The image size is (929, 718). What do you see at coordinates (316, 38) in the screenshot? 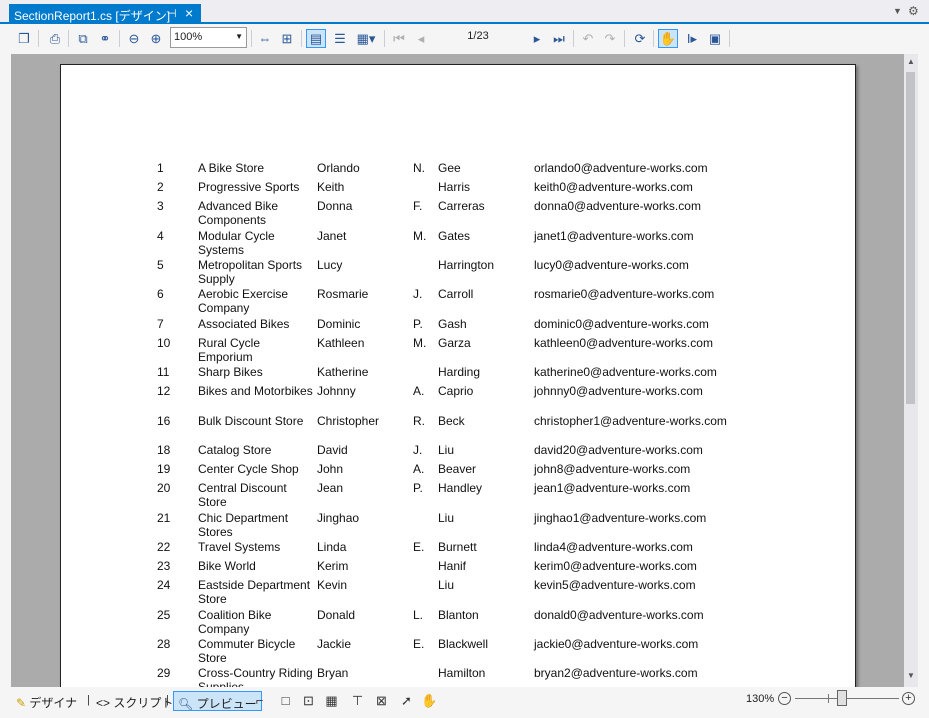
I see `single-page-icon: ▤` at bounding box center [316, 38].